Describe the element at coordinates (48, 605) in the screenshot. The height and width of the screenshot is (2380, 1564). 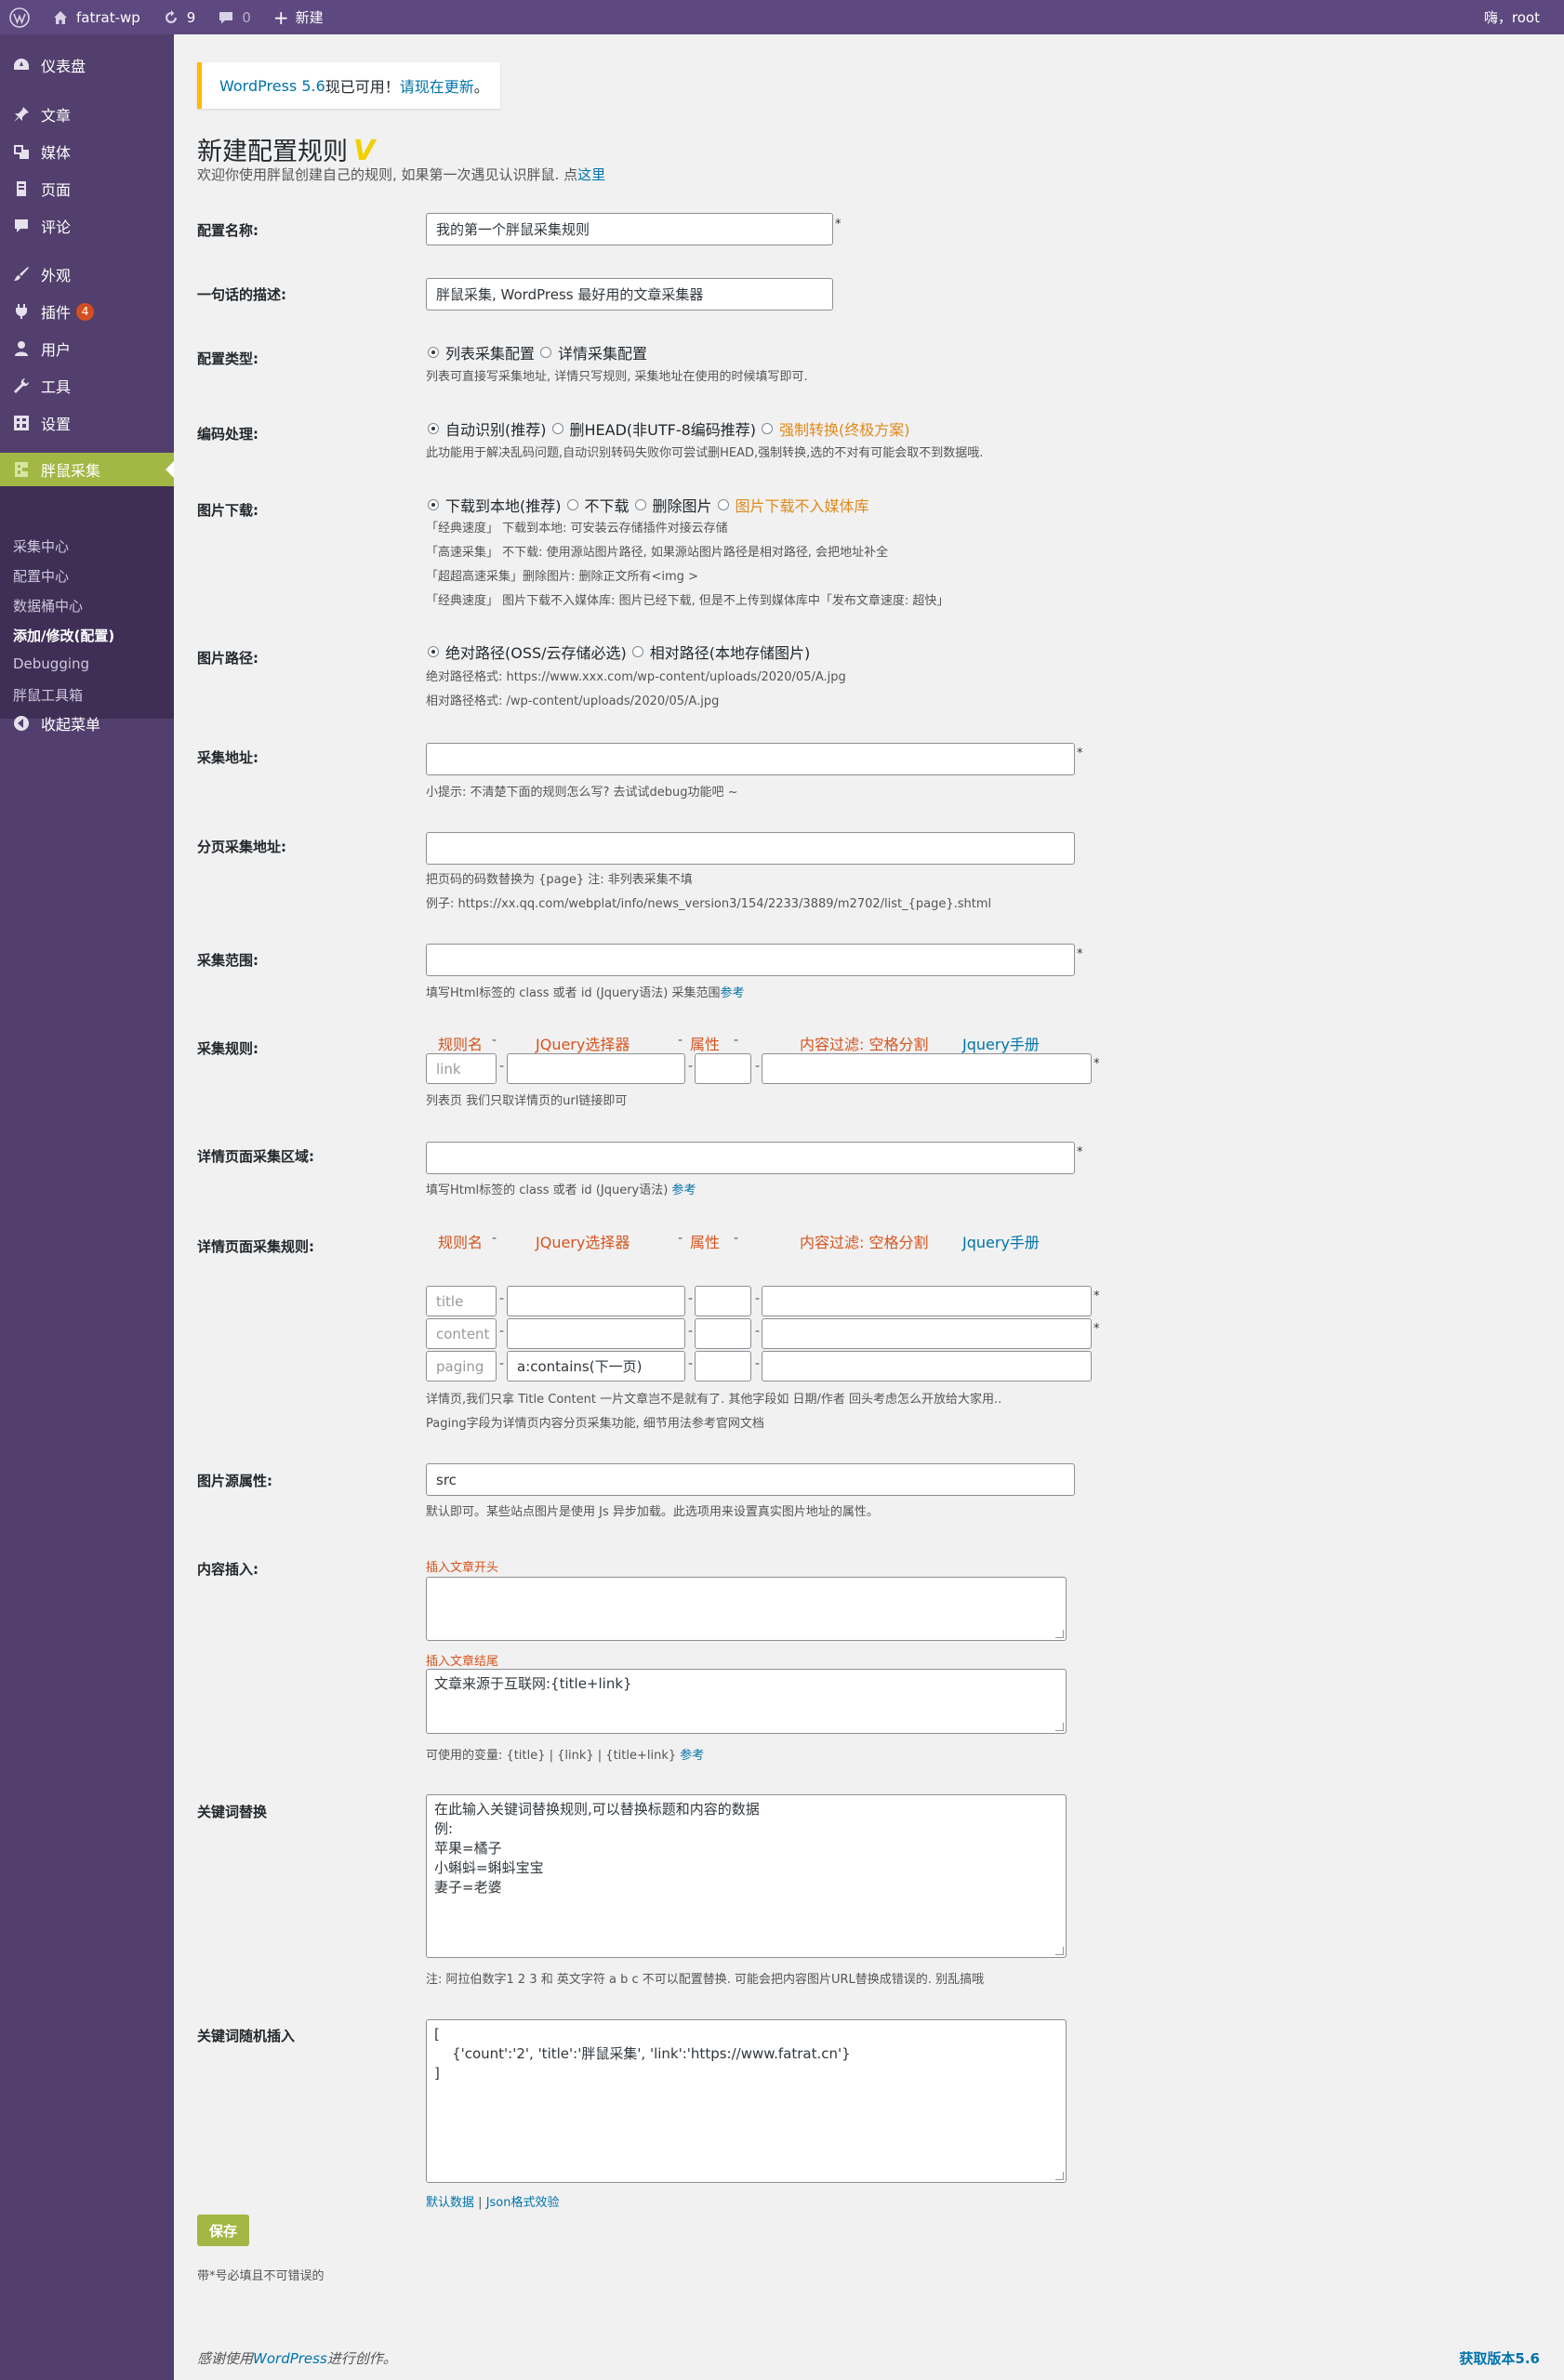
I see `submenu-data-bucket: 数据桶中心` at that location.